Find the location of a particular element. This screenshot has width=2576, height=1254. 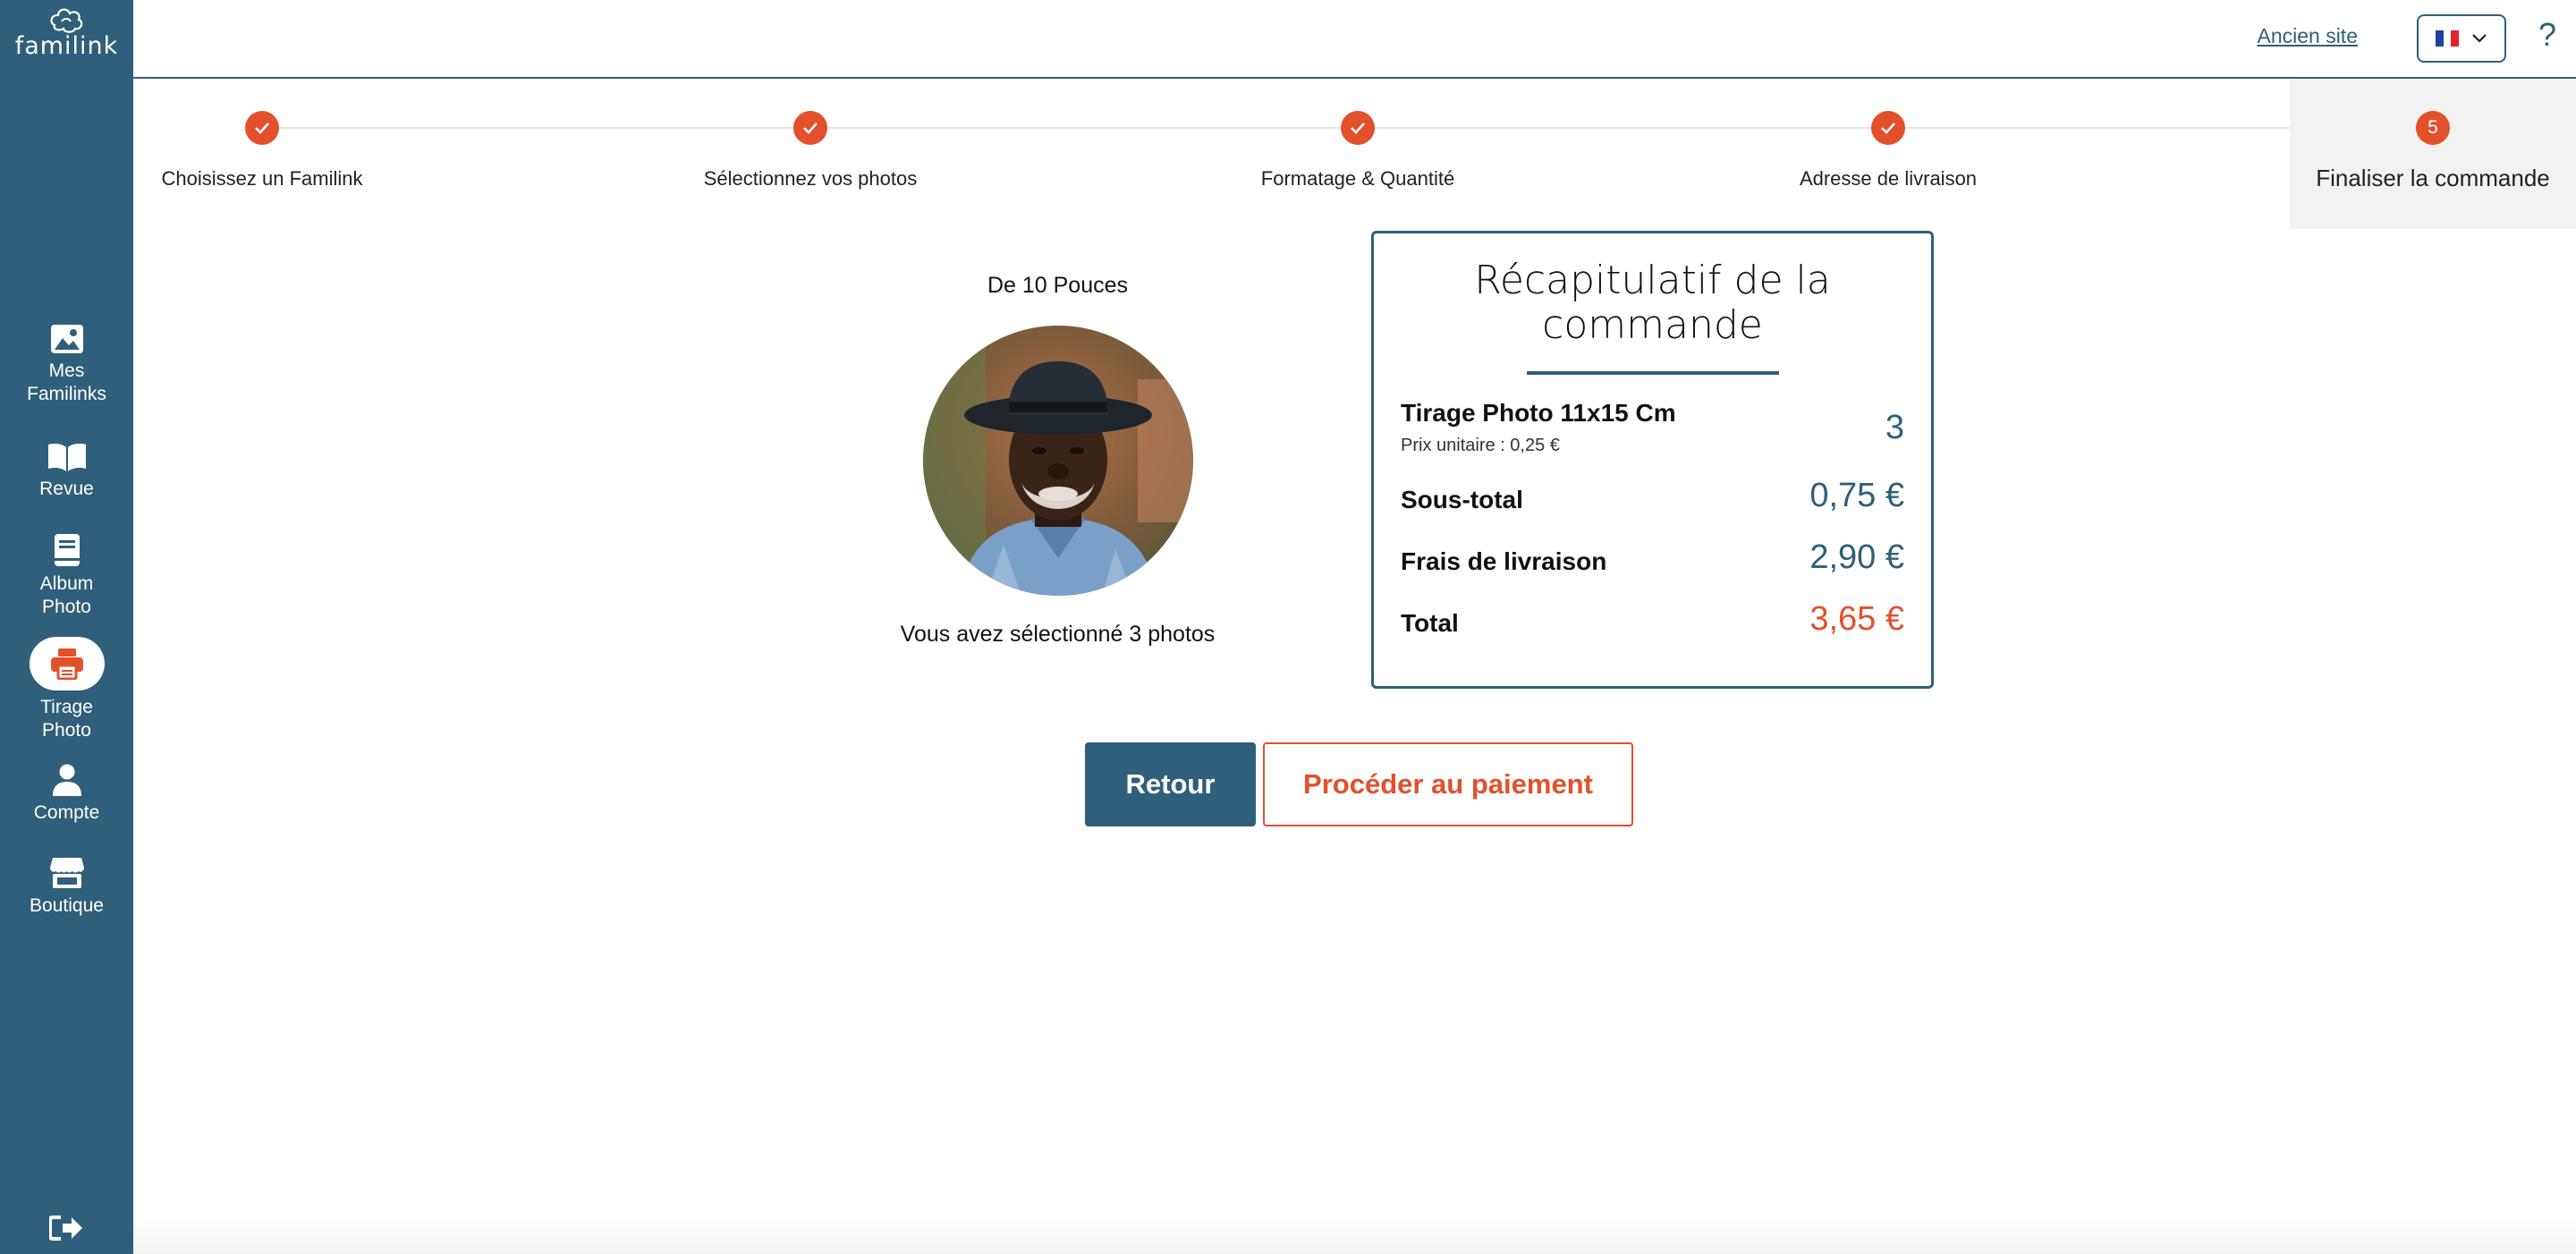

printer-icon is located at coordinates (66, 664).